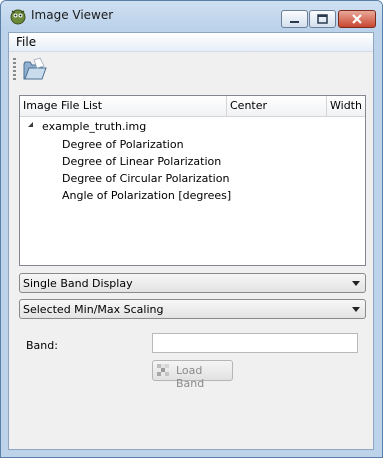 The width and height of the screenshot is (383, 458). Describe the element at coordinates (191, 42) in the screenshot. I see `menu-bar: File` at that location.